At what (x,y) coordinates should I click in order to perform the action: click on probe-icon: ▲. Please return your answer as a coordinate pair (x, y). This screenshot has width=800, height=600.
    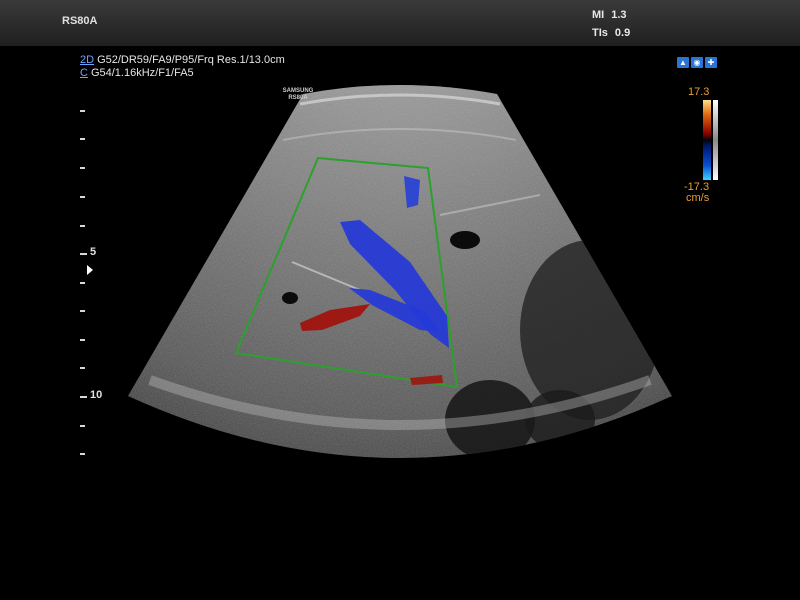
    Looking at the image, I should click on (683, 62).